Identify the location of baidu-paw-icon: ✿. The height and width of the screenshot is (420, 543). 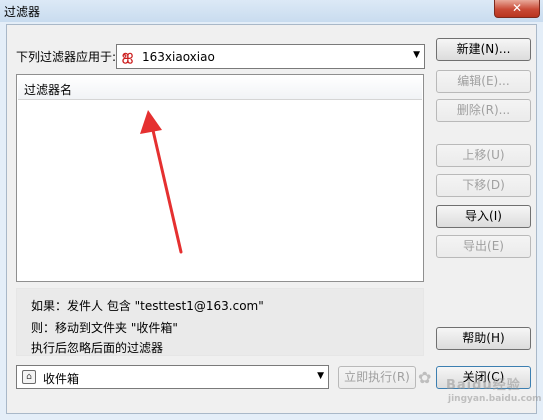
(425, 377).